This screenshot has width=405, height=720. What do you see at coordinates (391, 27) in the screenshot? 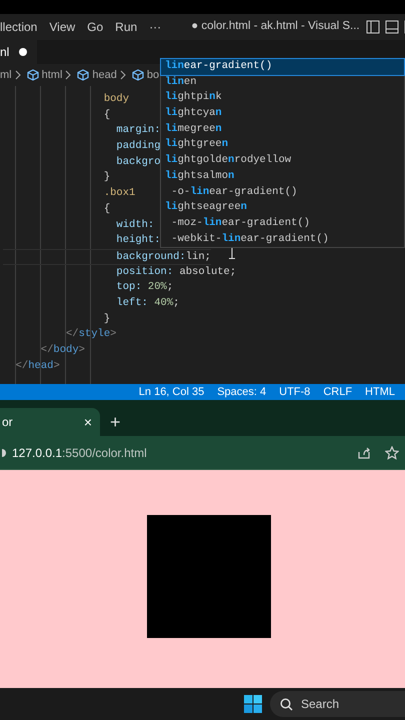
I see `panel-layout-icon` at bounding box center [391, 27].